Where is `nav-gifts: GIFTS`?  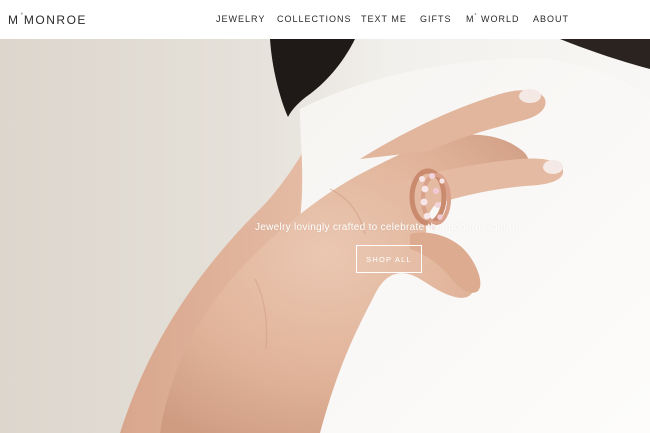
nav-gifts: GIFTS is located at coordinates (436, 19).